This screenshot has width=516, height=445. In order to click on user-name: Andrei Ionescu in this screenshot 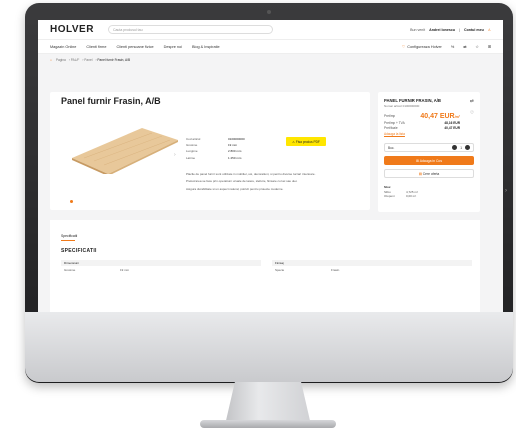, I will do `click(442, 29)`.